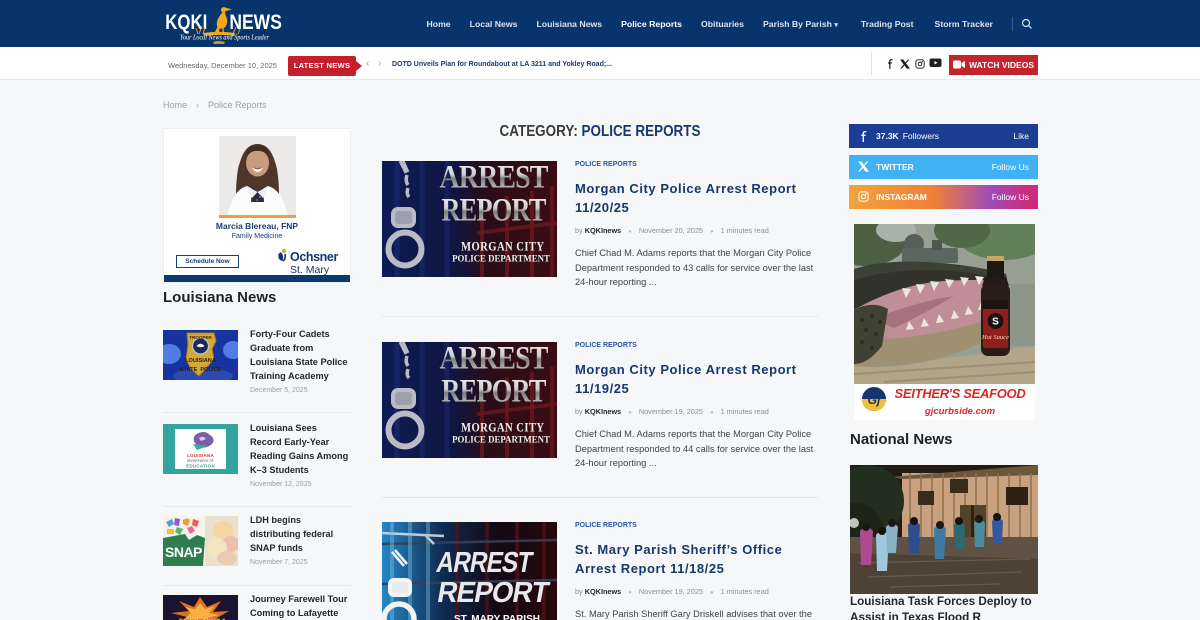 The height and width of the screenshot is (620, 1200). I want to click on svg-text: ARREST, so click(485, 562).